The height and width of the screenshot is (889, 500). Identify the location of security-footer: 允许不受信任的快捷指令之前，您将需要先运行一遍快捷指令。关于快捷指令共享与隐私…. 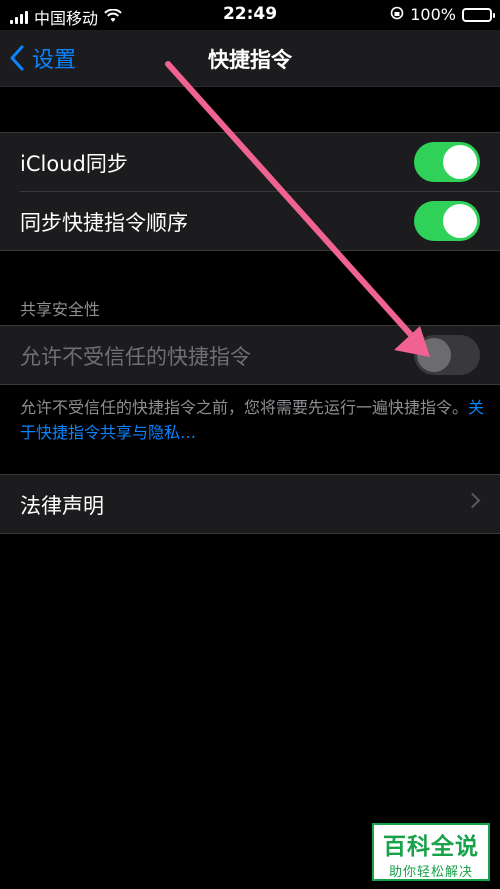
(253, 421).